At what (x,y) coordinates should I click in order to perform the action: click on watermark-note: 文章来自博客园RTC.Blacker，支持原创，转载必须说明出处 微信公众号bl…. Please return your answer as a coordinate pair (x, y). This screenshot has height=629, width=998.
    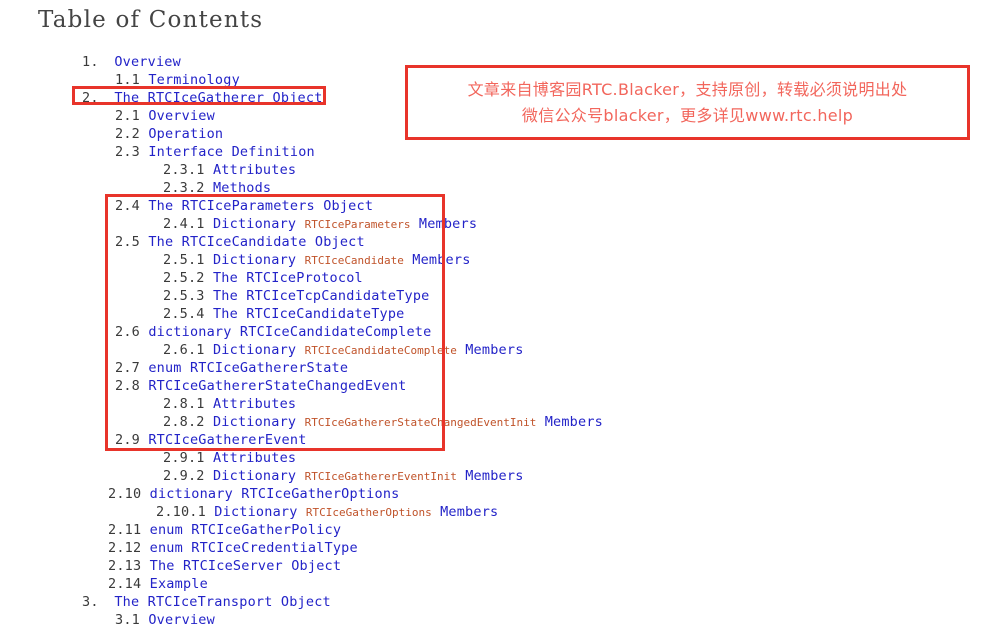
    Looking at the image, I should click on (687, 102).